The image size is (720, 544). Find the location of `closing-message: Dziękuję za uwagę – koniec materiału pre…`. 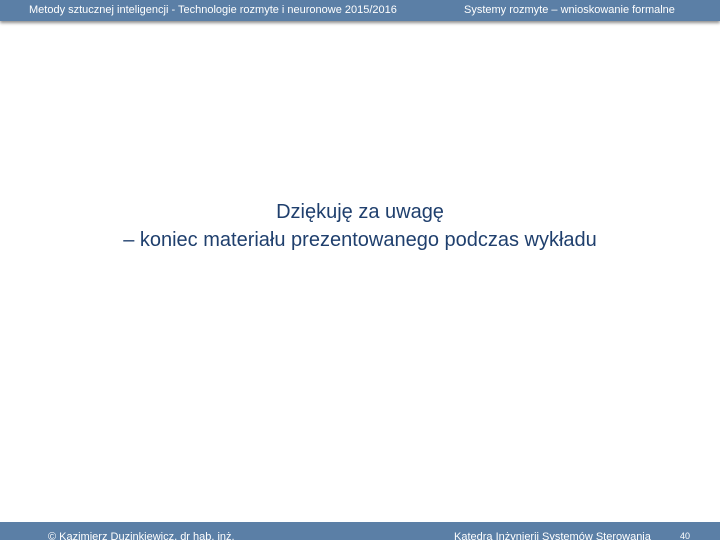

closing-message: Dziękuję za uwagę – koniec materiału pre… is located at coordinates (360, 226).